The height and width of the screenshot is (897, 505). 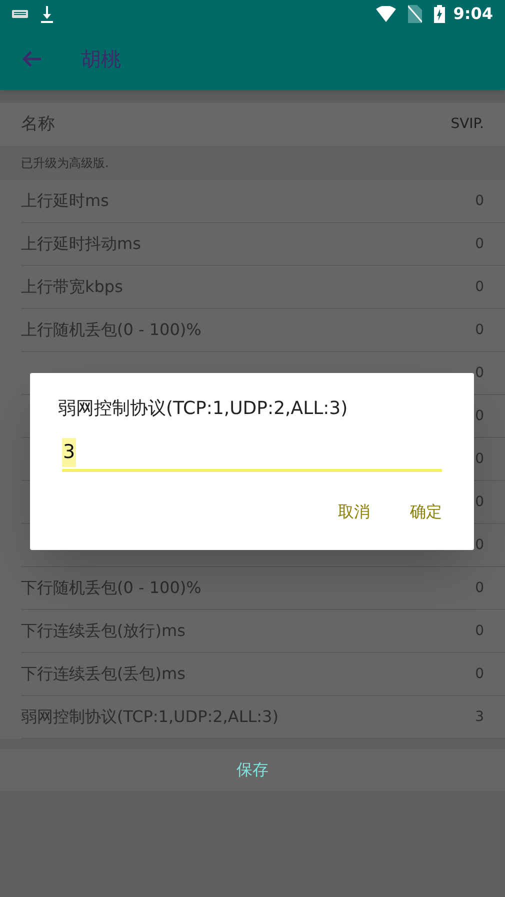 I want to click on dialog-button: 取消, so click(x=354, y=512).